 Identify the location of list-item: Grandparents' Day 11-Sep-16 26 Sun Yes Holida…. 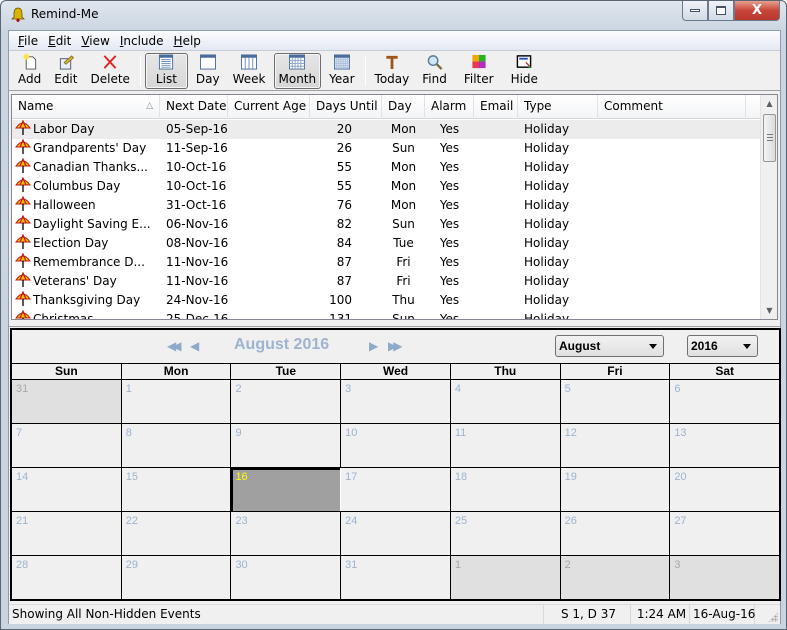
(386, 148).